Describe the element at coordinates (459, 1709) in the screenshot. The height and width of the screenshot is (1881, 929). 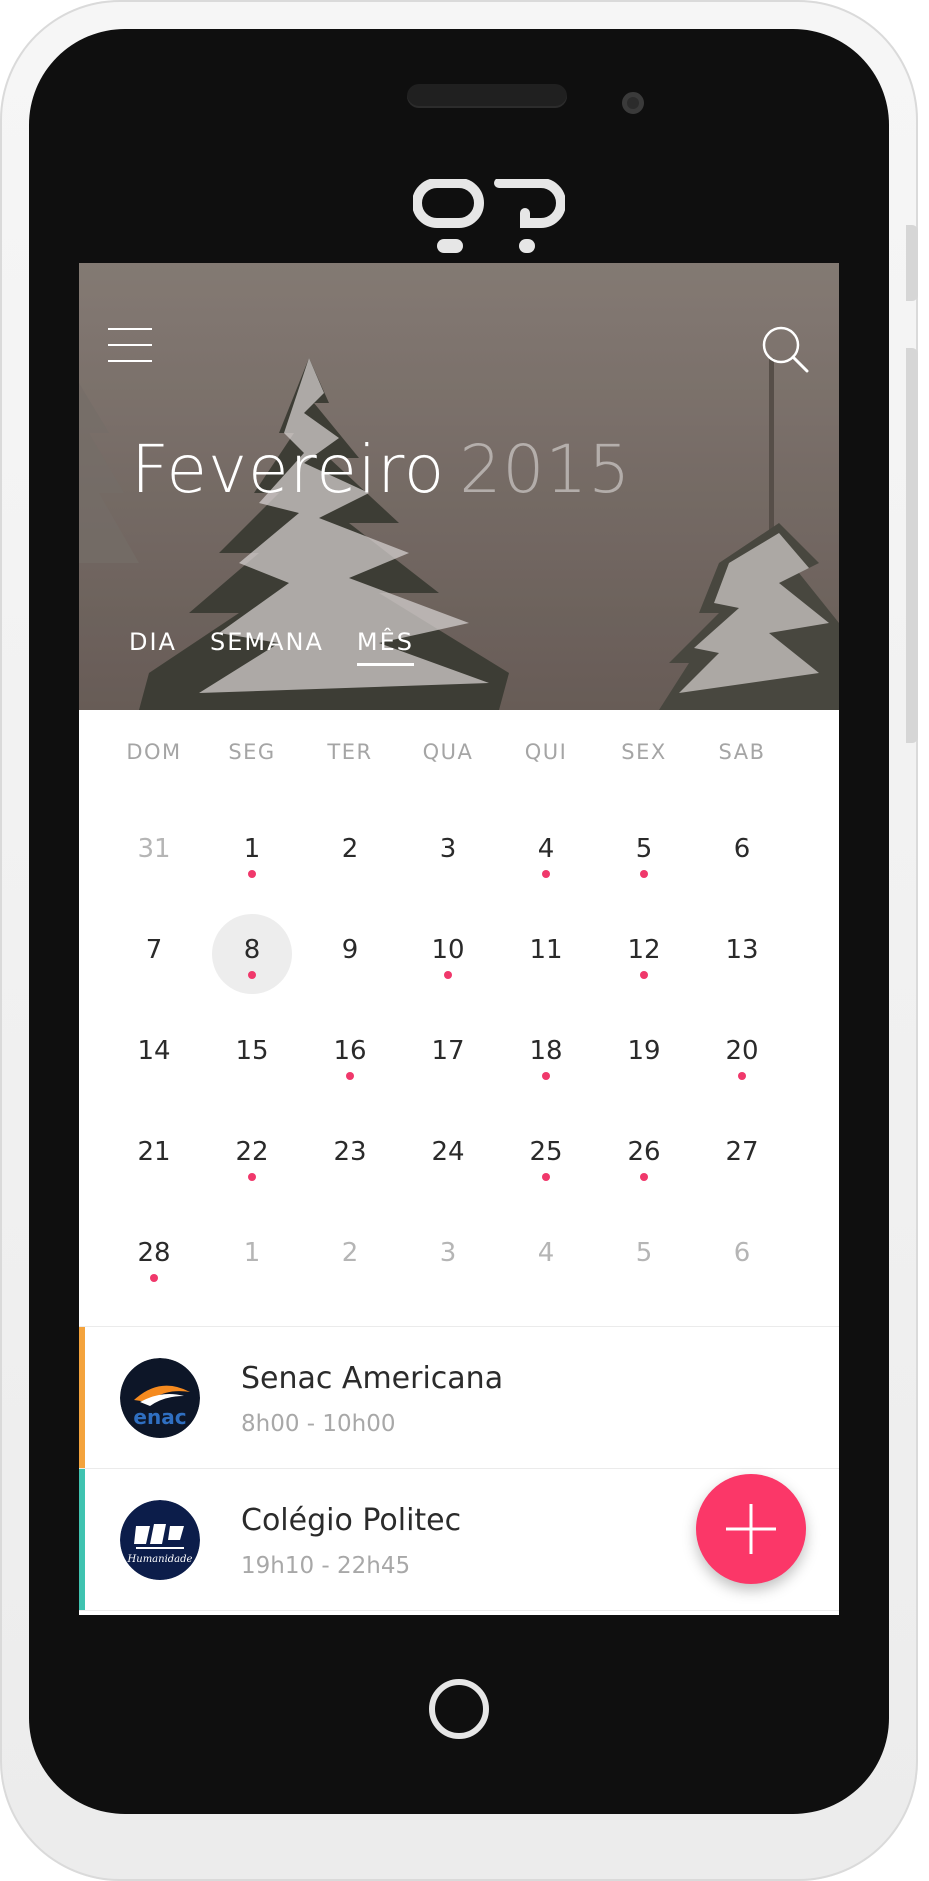
I see `home-button` at that location.